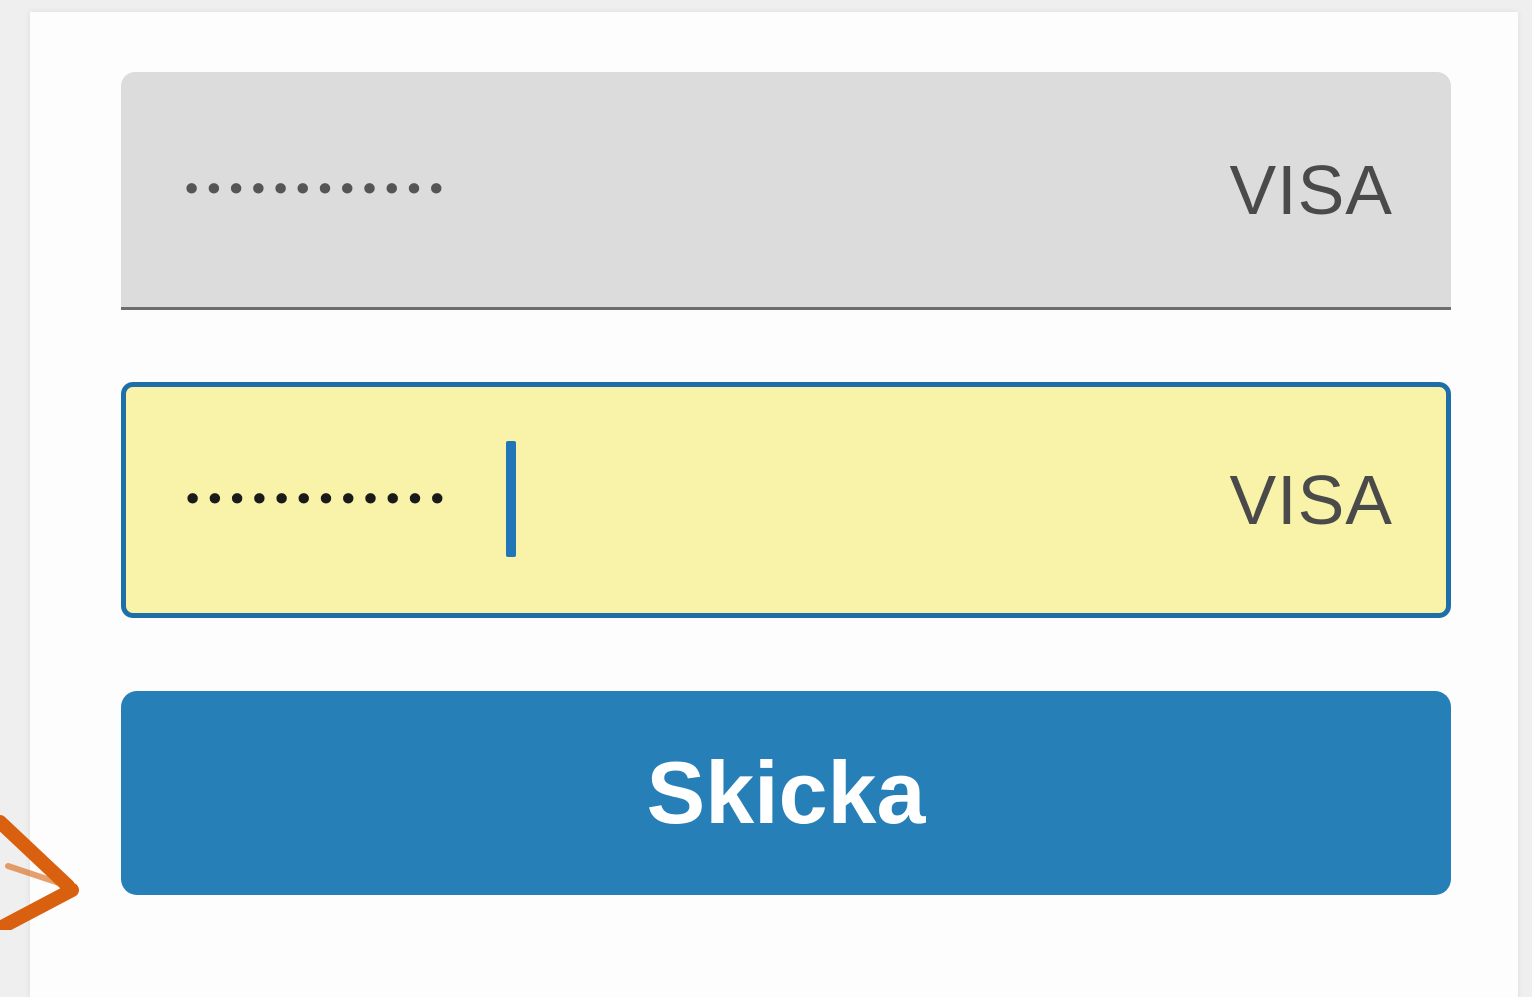 The image size is (1532, 997). Describe the element at coordinates (315, 500) in the screenshot. I see `confirm-card-number-value: ••••••••••••` at that location.